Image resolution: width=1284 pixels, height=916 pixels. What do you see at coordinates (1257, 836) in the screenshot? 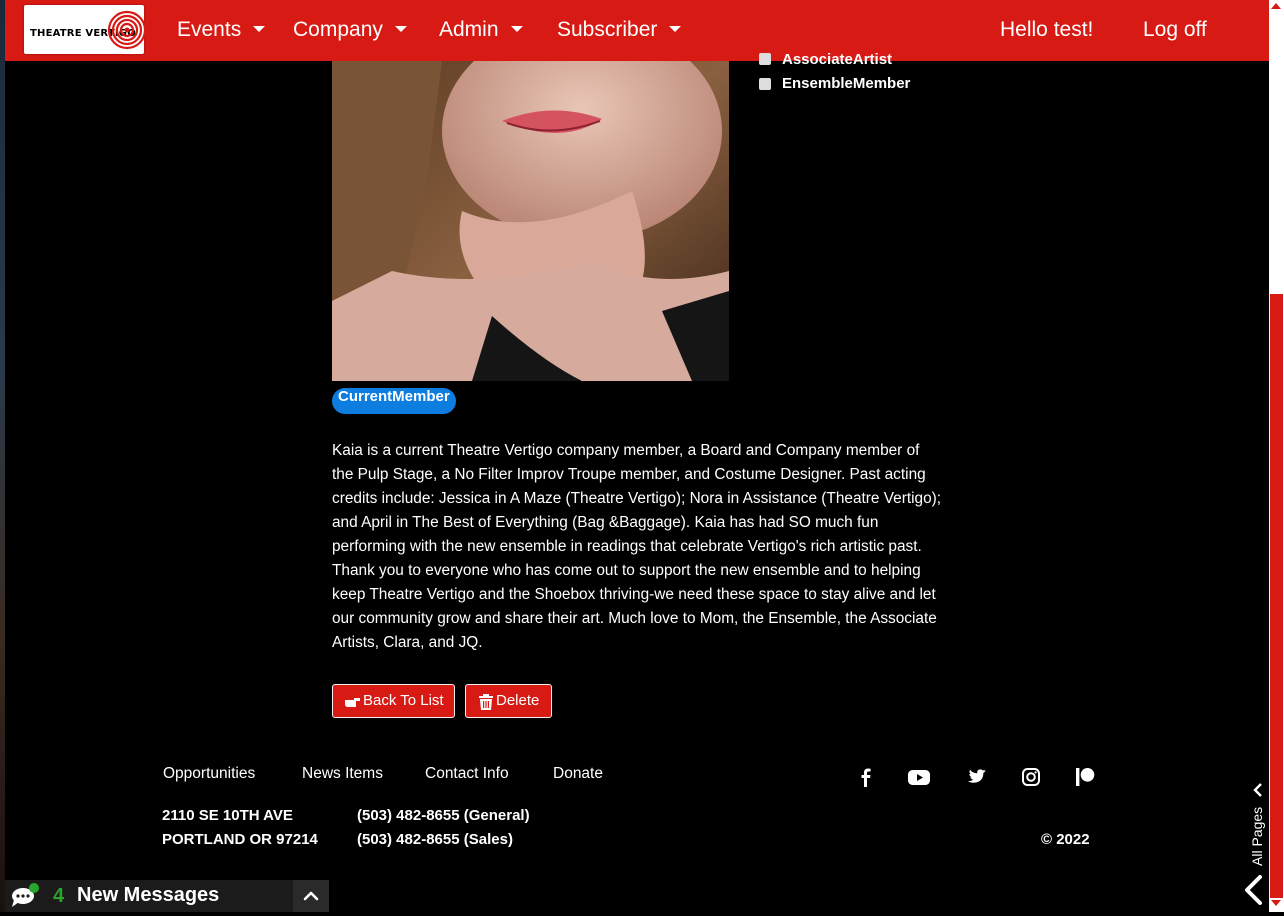
I see `all-pages-label: All Pages` at bounding box center [1257, 836].